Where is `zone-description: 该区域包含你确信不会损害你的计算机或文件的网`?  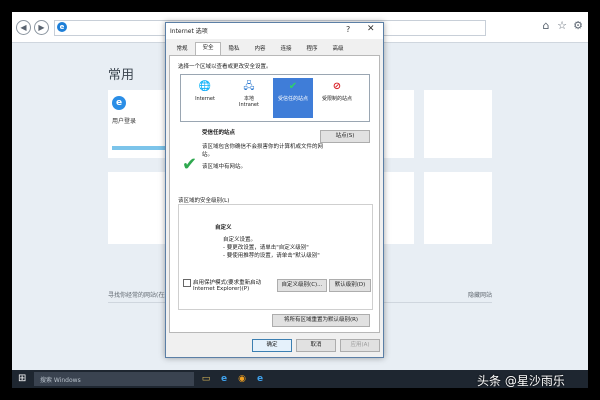 zone-description: 该区域包含你确信不会损害你的计算机或文件的网 is located at coordinates (263, 147).